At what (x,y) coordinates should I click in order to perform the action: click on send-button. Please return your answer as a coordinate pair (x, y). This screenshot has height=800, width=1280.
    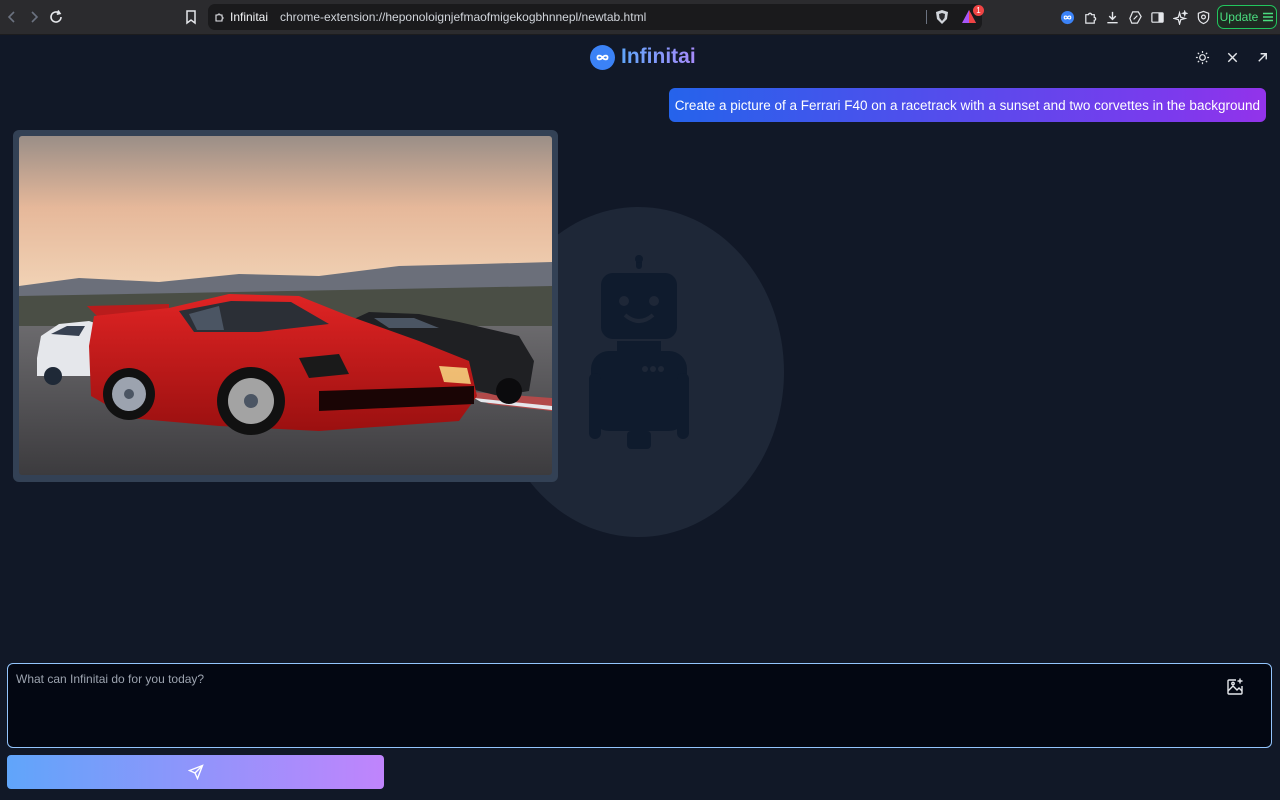
    Looking at the image, I should click on (195, 772).